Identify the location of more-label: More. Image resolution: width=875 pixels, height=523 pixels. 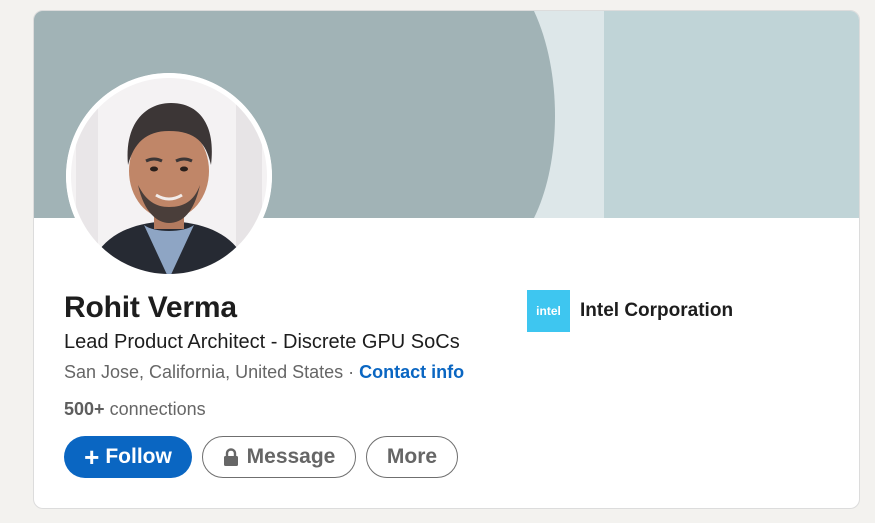
(412, 456).